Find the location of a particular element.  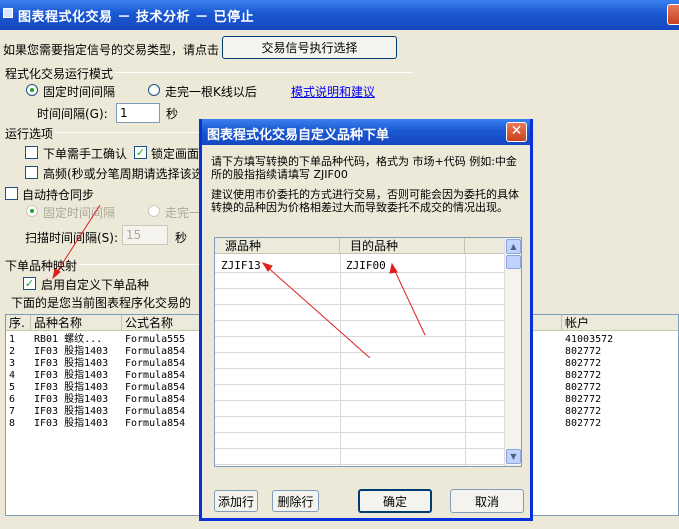

annotation-arrow-enable is located at coordinates (77, 240).